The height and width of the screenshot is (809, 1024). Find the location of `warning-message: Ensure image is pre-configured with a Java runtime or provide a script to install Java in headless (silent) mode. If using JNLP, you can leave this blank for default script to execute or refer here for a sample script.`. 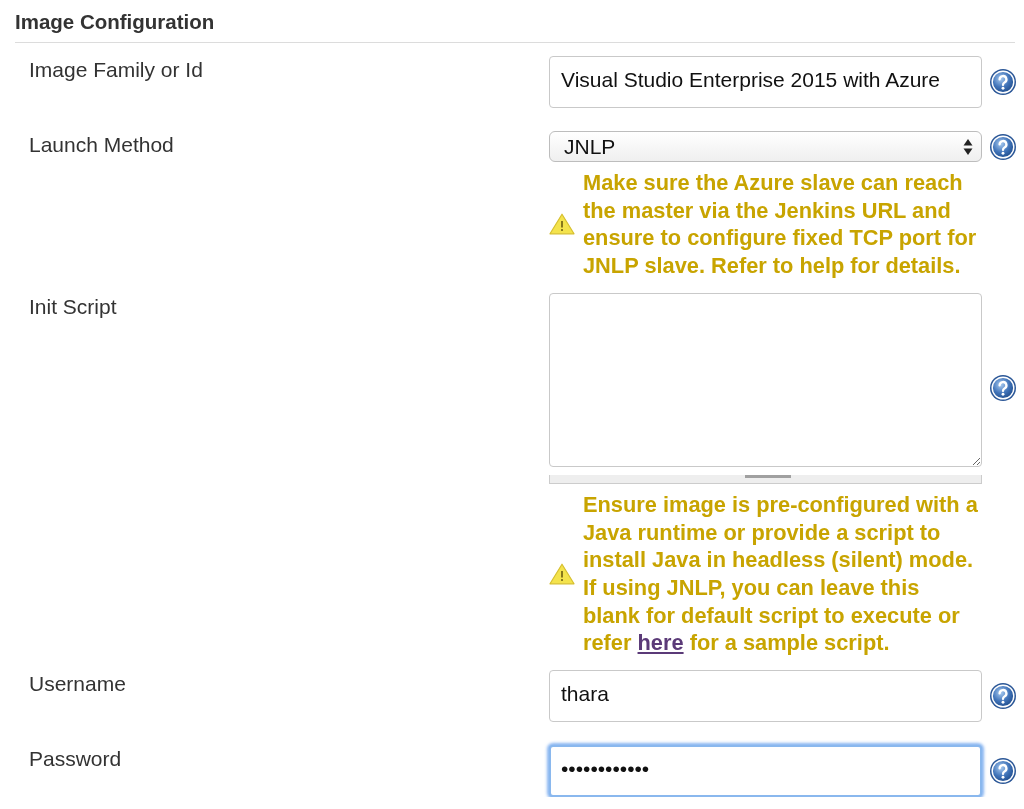

warning-message: Ensure image is pre-configured with a Java runtime or provide a script to install Java in headless (silent) mode. If using JNLP, you can leave this blank for default script to execute or refer here for a sample script. is located at coordinates (780, 574).